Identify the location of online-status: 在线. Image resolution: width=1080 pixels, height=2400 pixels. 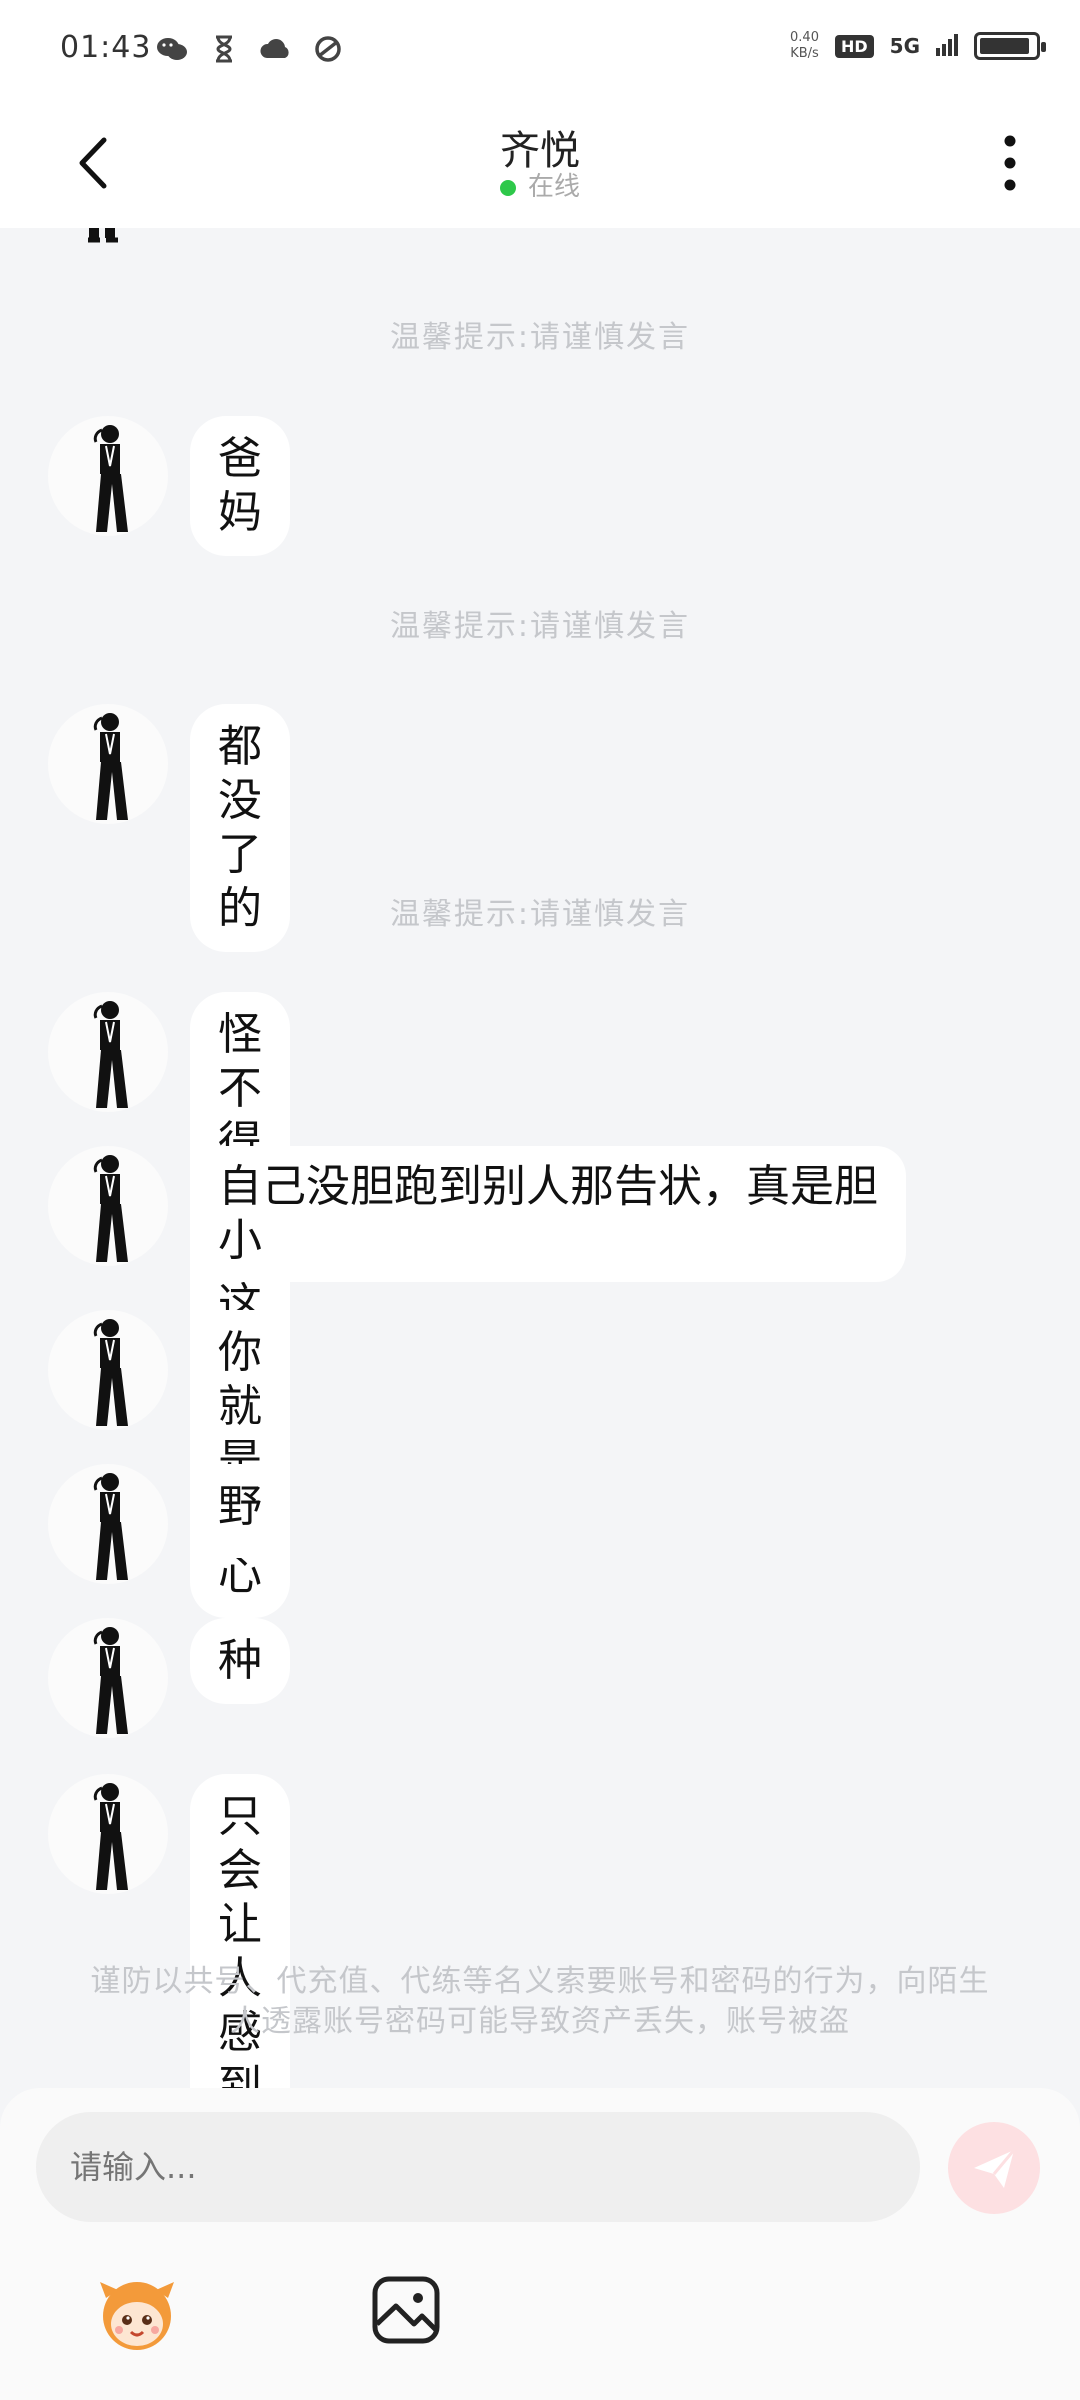
(540, 184).